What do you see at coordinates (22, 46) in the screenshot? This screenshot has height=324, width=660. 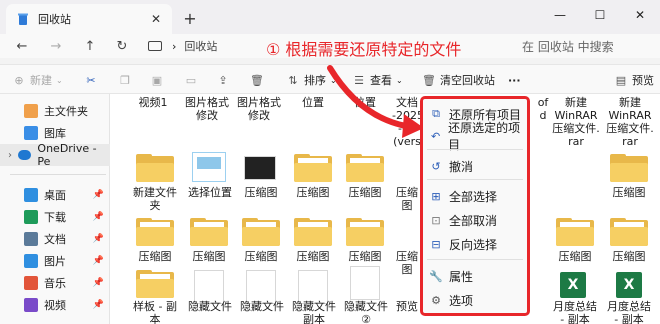 I see `back-button: ←` at bounding box center [22, 46].